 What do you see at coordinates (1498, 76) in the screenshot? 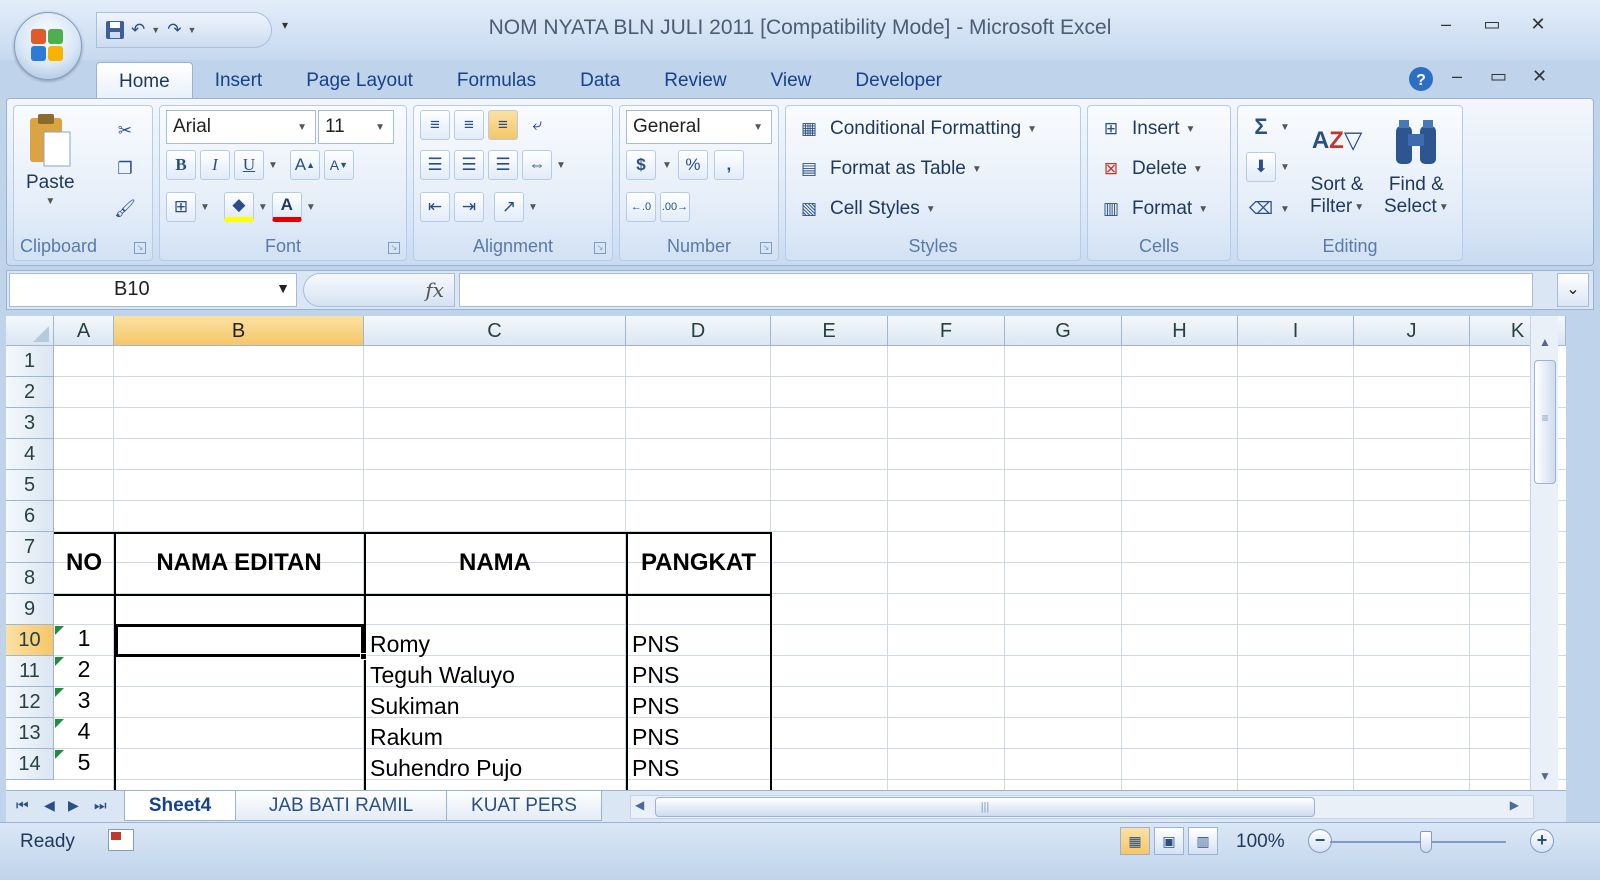
I see `ribbon-restore-button: ▭` at bounding box center [1498, 76].